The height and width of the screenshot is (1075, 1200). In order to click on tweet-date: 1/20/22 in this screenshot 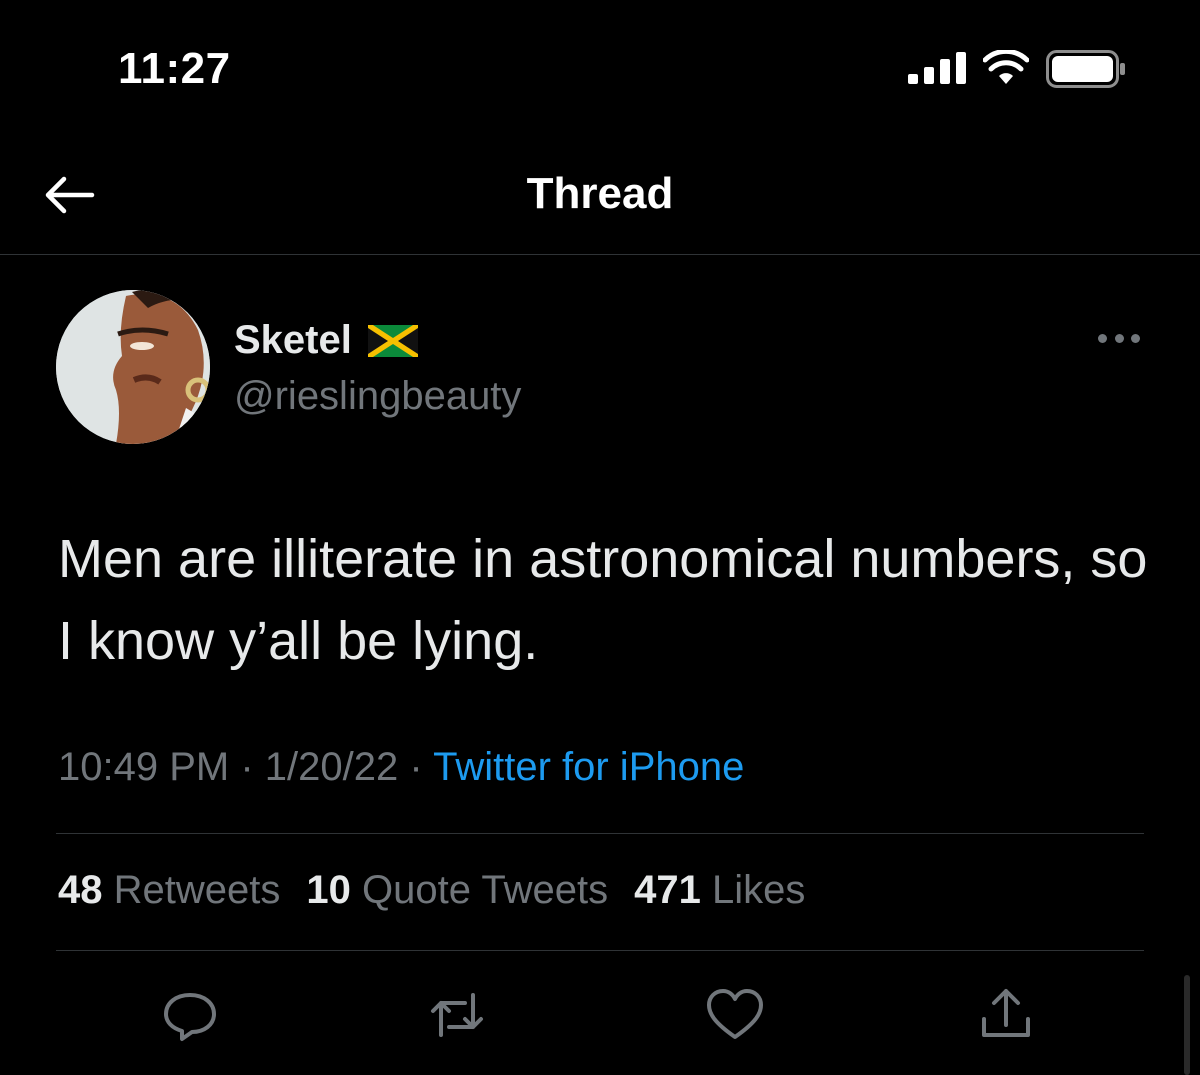, I will do `click(331, 767)`.